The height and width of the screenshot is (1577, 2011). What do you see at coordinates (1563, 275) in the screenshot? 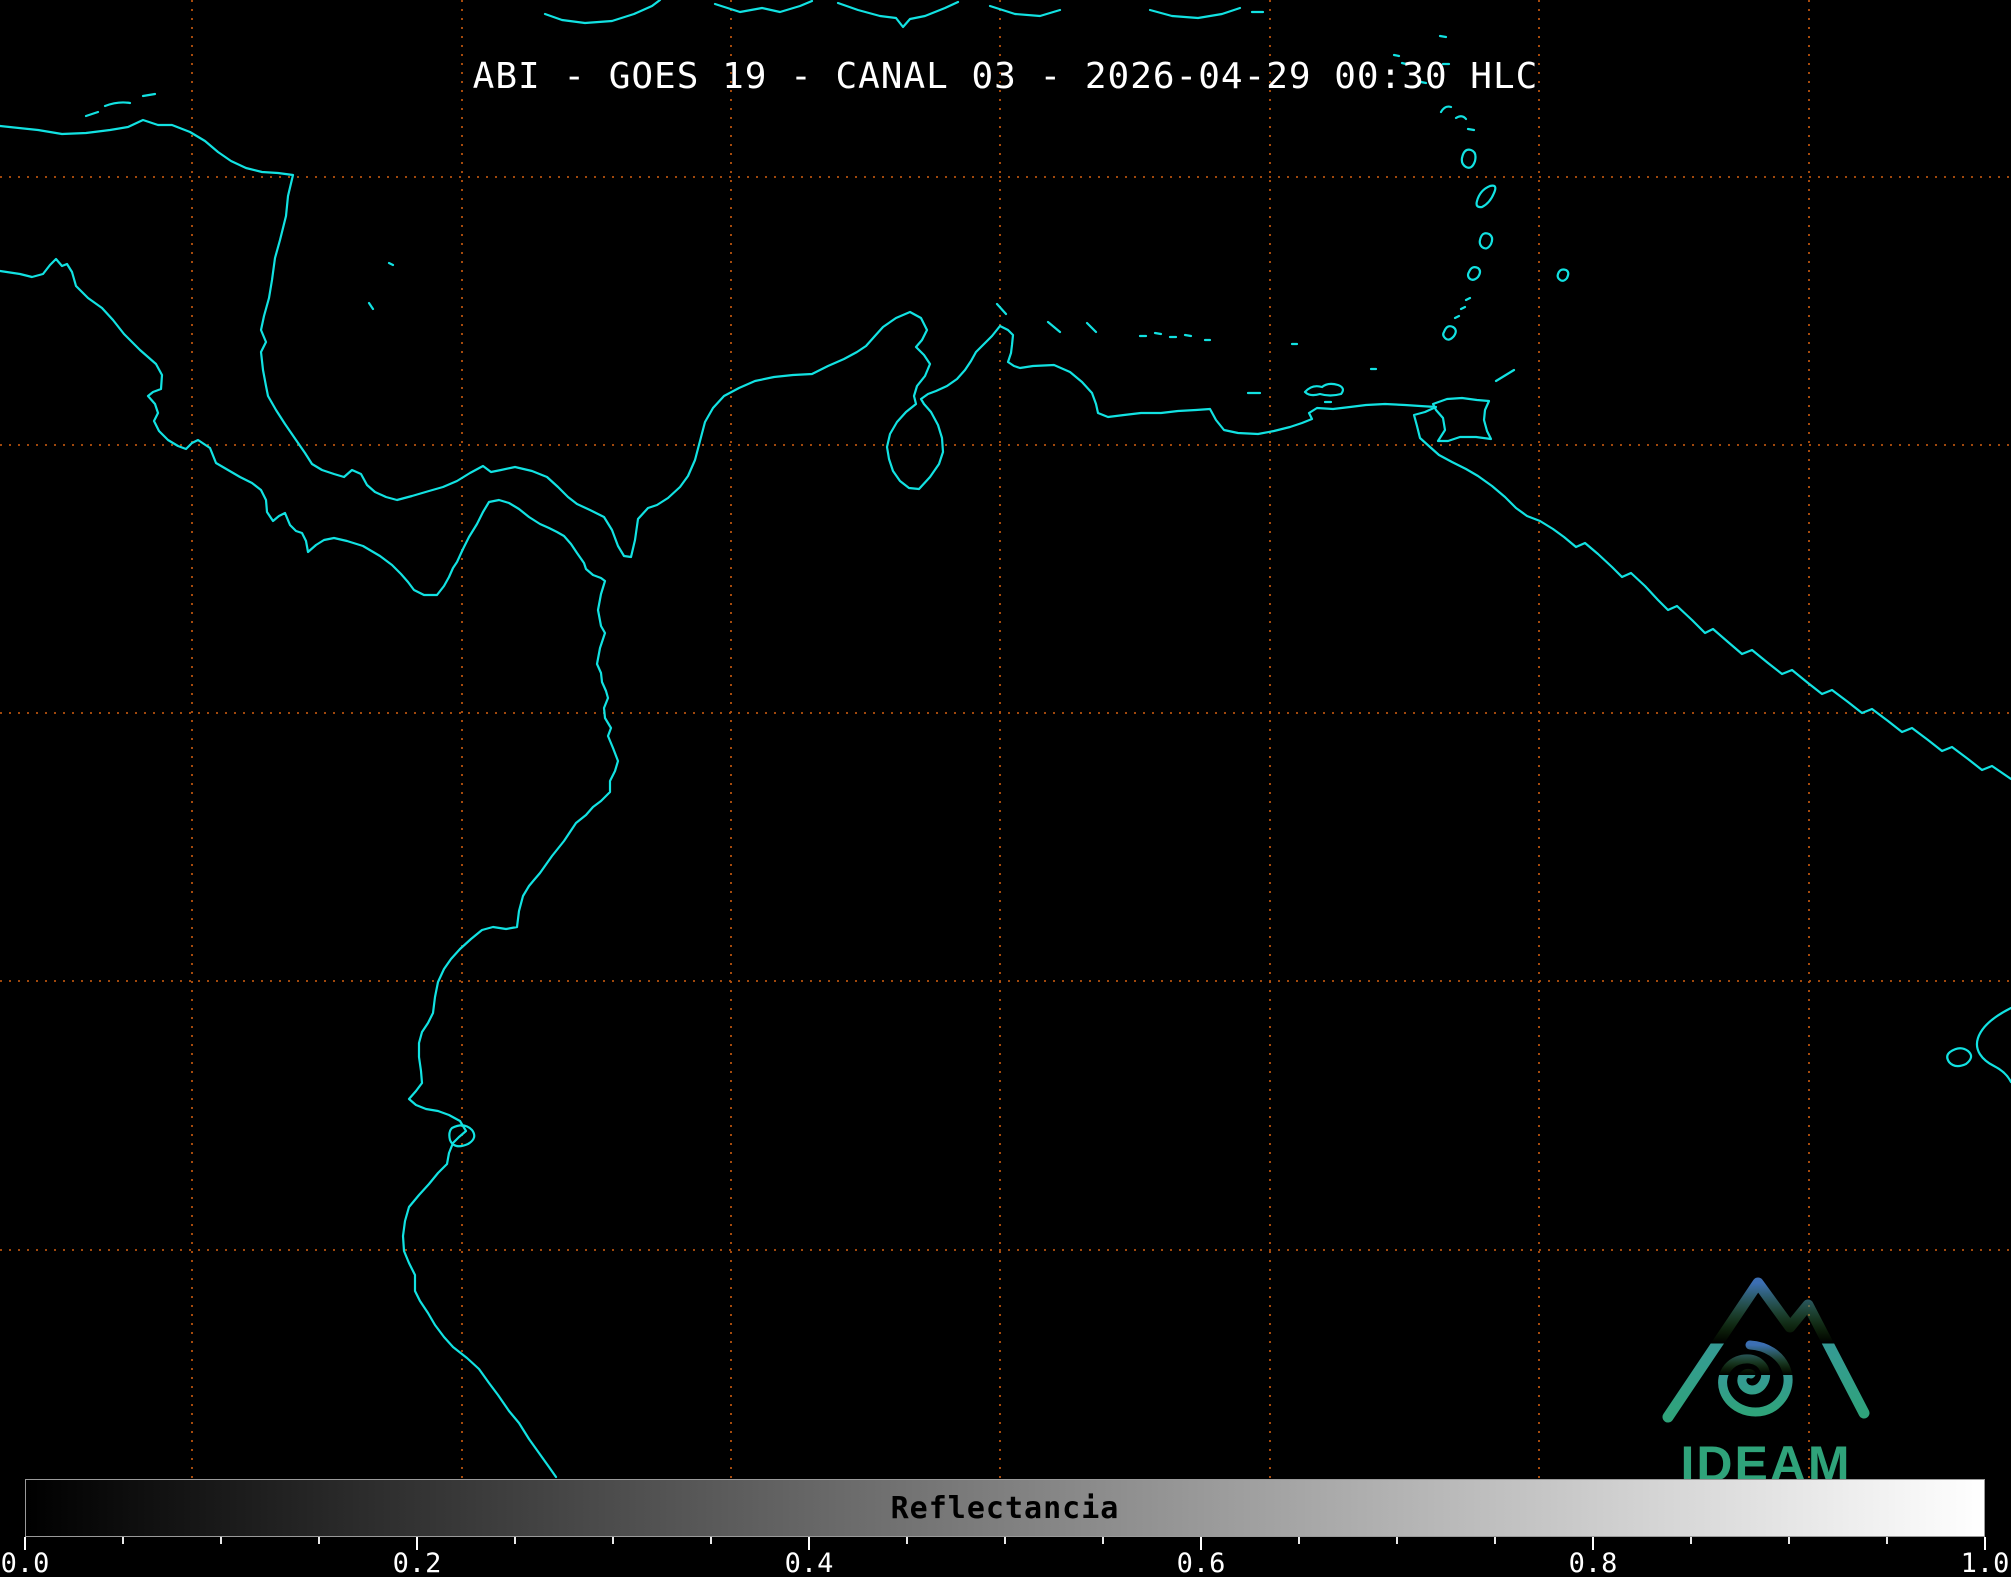
I see `coastline-barbados` at bounding box center [1563, 275].